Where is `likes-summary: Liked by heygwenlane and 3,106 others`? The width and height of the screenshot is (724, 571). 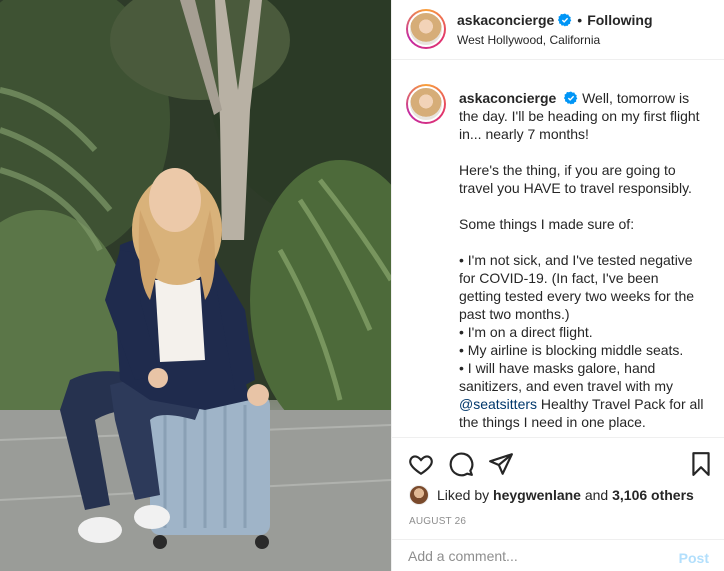
likes-summary: Liked by heygwenlane and 3,106 others is located at coordinates (551, 495).